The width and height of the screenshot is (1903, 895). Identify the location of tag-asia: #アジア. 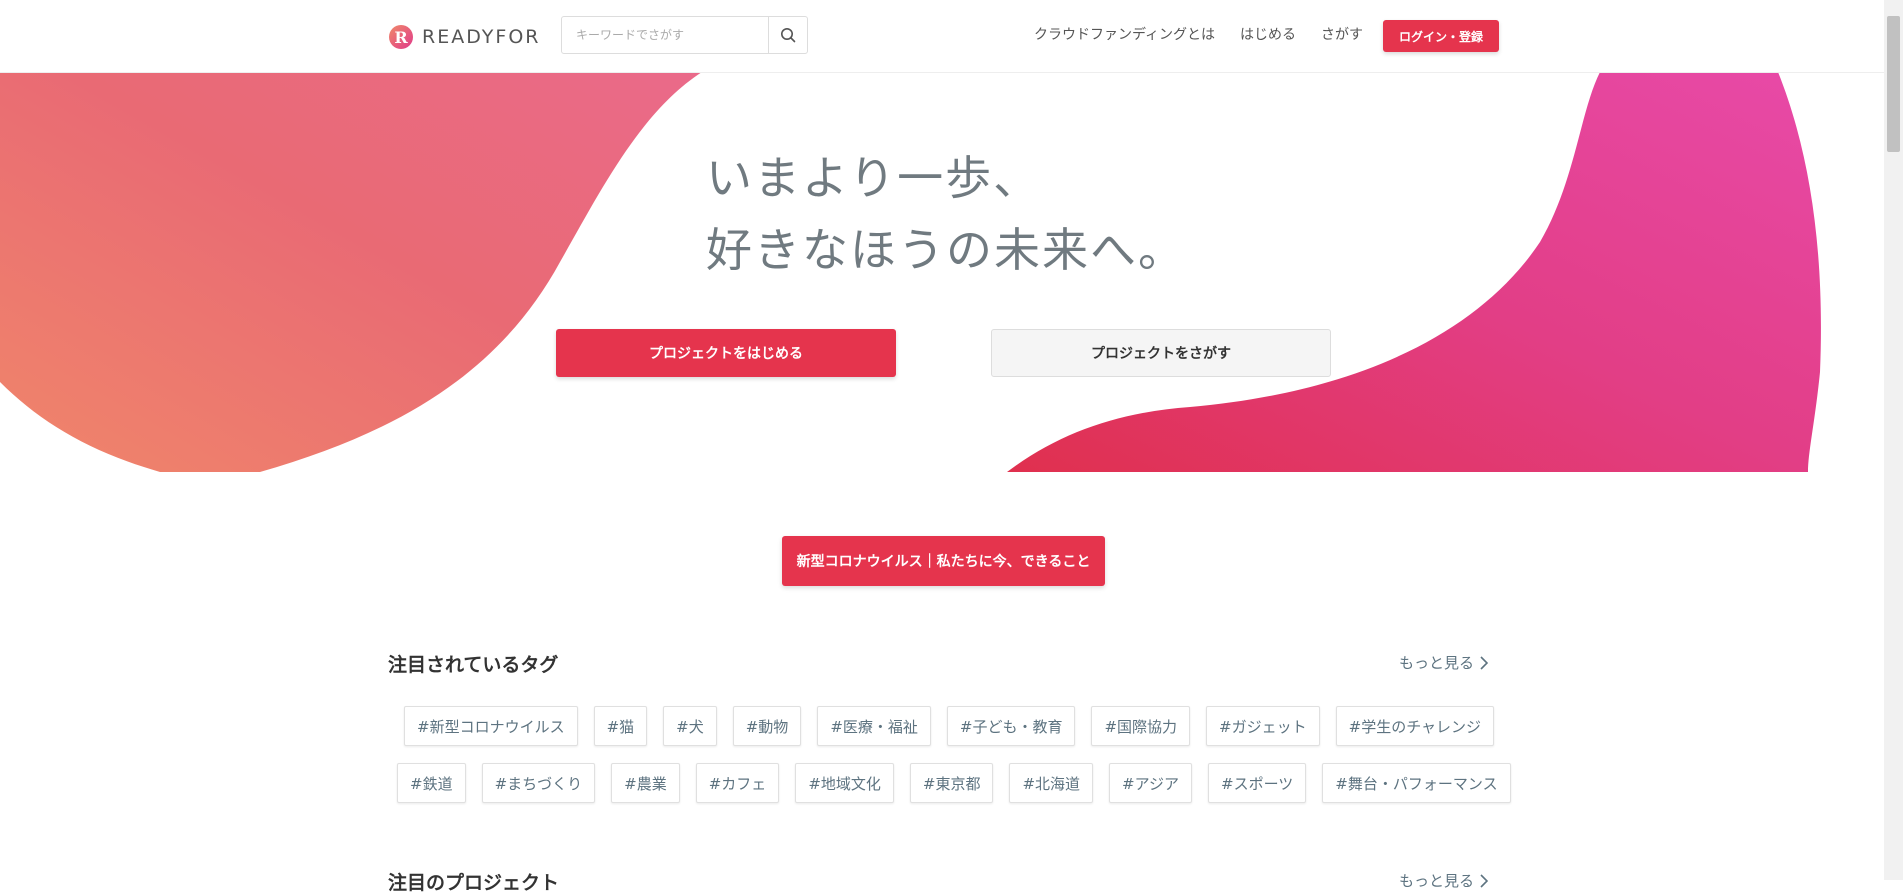
(1151, 783).